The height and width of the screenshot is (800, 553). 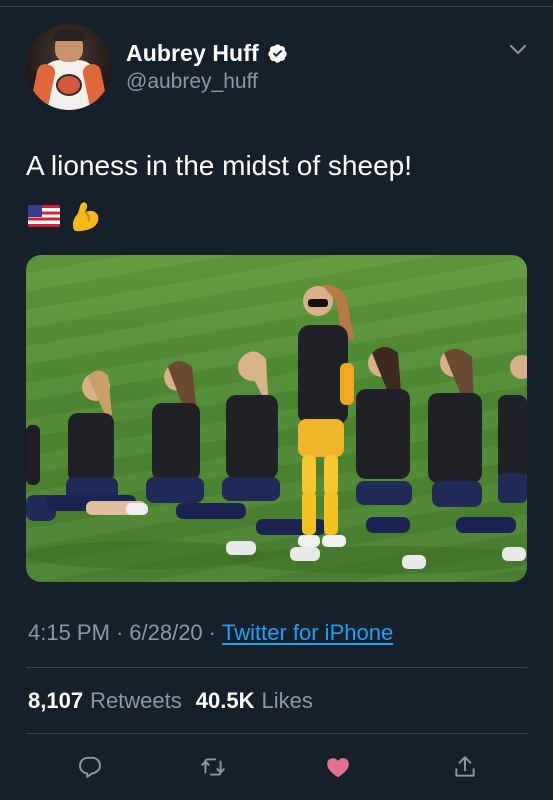 What do you see at coordinates (55, 701) in the screenshot?
I see `retweets-count: 8,107` at bounding box center [55, 701].